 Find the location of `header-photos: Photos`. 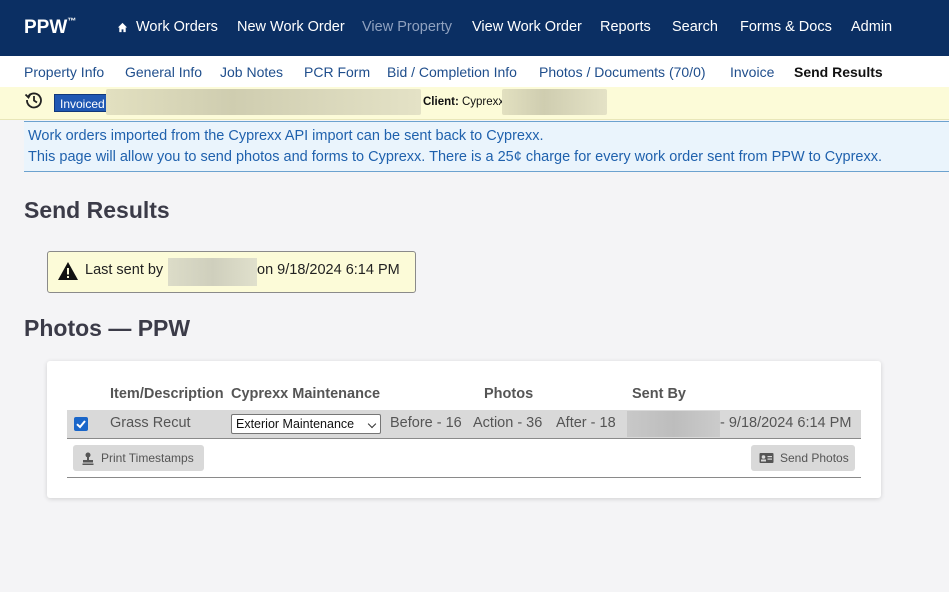

header-photos: Photos is located at coordinates (509, 394).